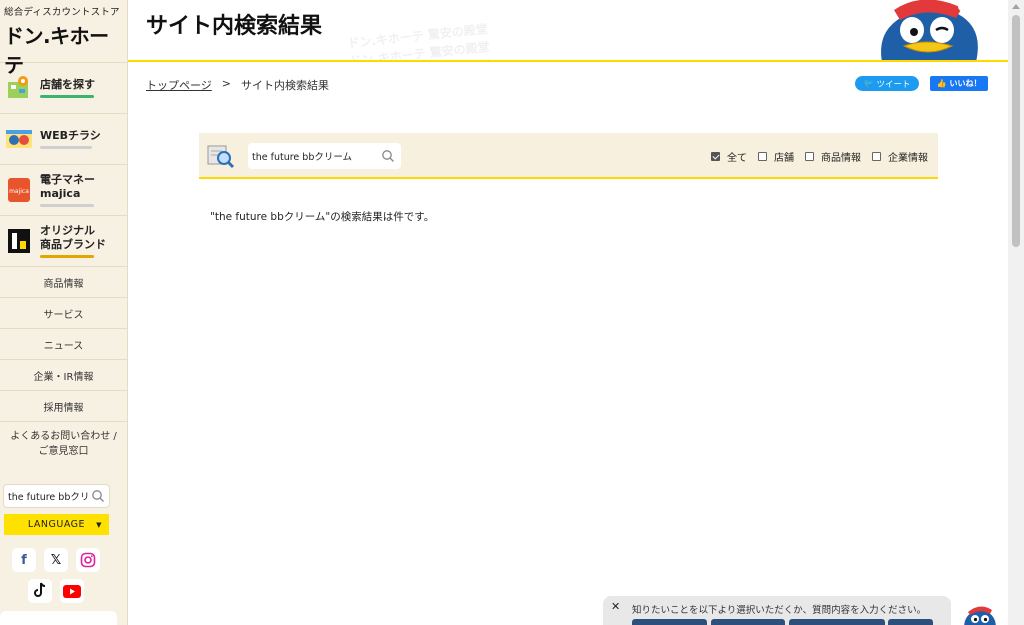 The width and height of the screenshot is (1024, 625). I want to click on filter-all-checkbox, so click(715, 156).